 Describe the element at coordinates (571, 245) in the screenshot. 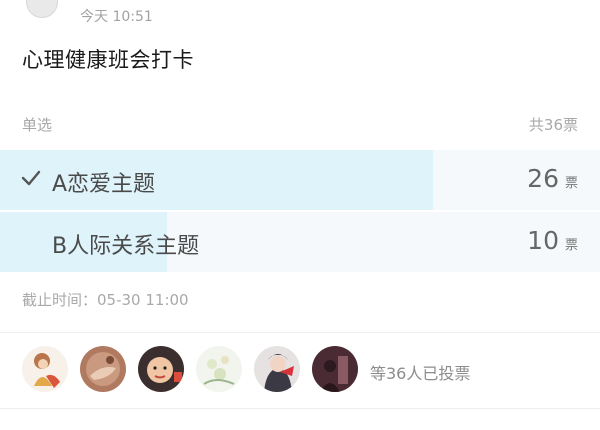

I see `vote-option-b-count-unit: 票` at that location.